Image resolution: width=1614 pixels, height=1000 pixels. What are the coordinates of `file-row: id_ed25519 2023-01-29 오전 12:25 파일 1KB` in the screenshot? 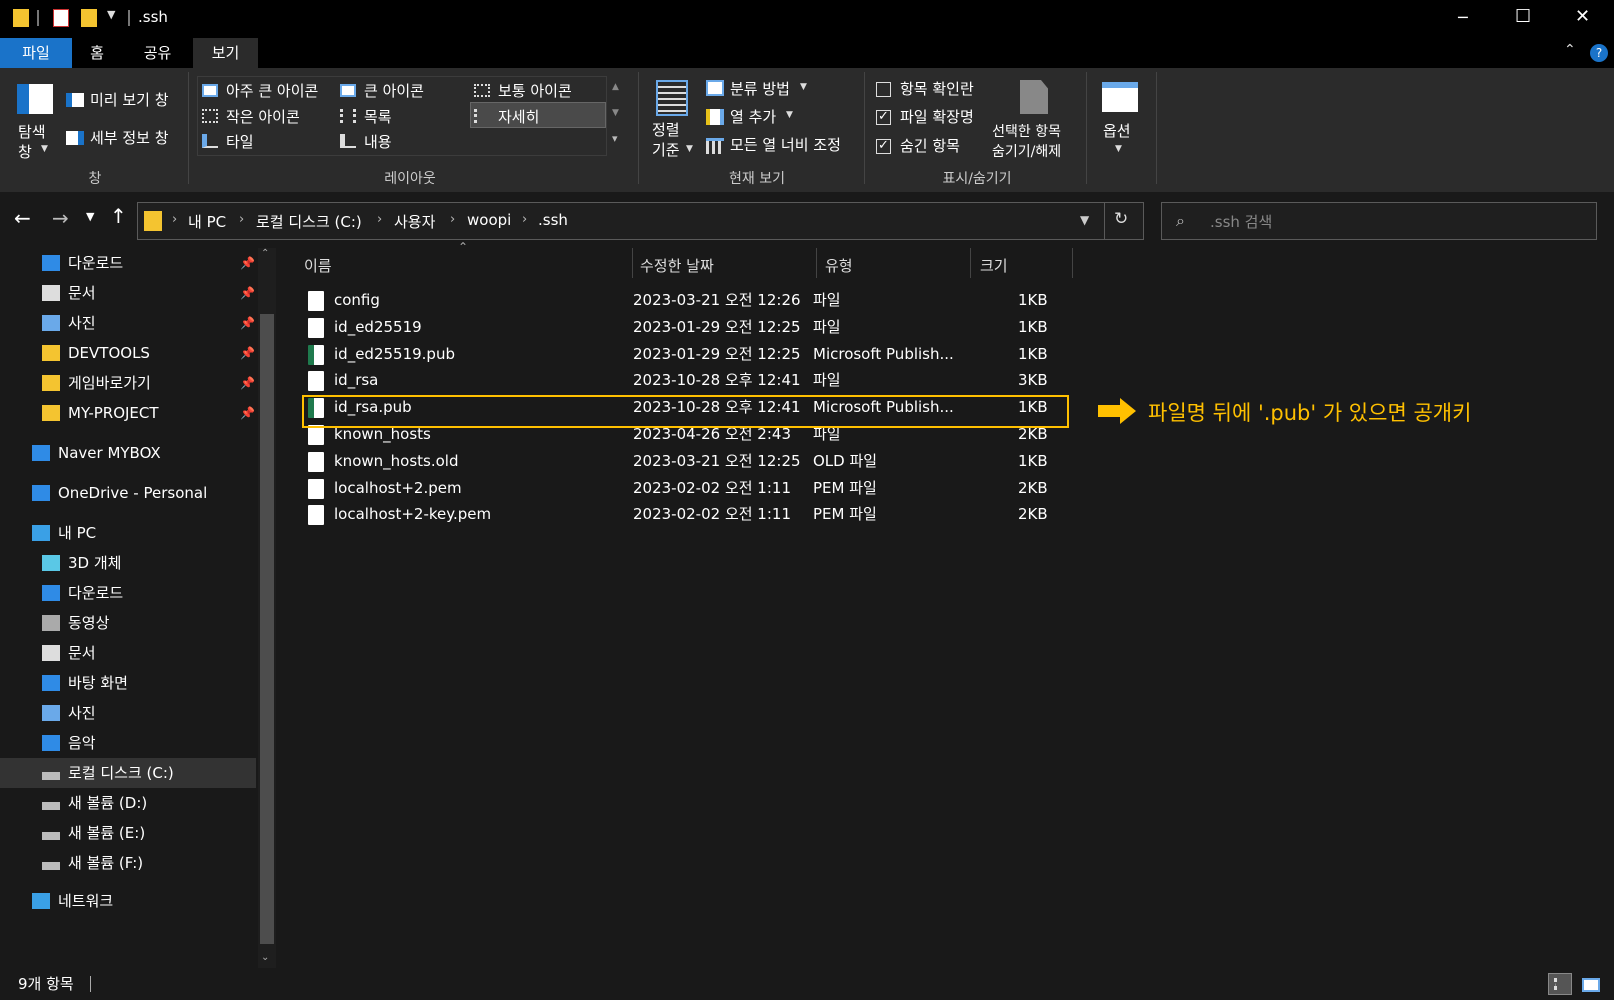 It's located at (829, 327).